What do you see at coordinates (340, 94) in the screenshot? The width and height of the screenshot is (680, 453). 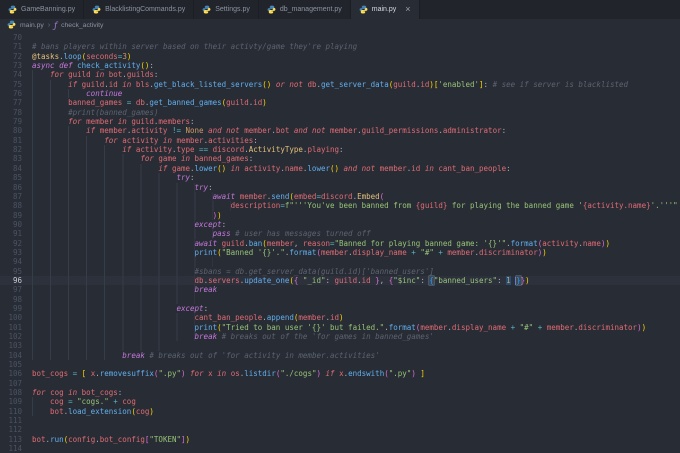 I see `code-line: 76 continue` at bounding box center [340, 94].